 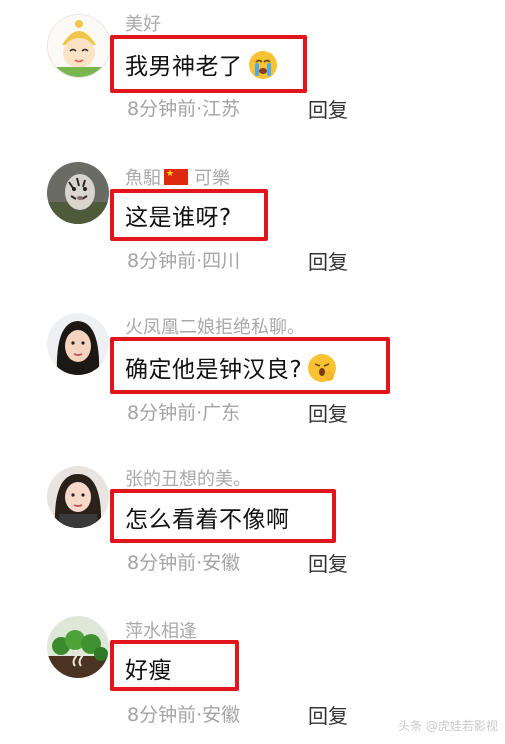 What do you see at coordinates (143, 23) in the screenshot?
I see `username: 美好` at bounding box center [143, 23].